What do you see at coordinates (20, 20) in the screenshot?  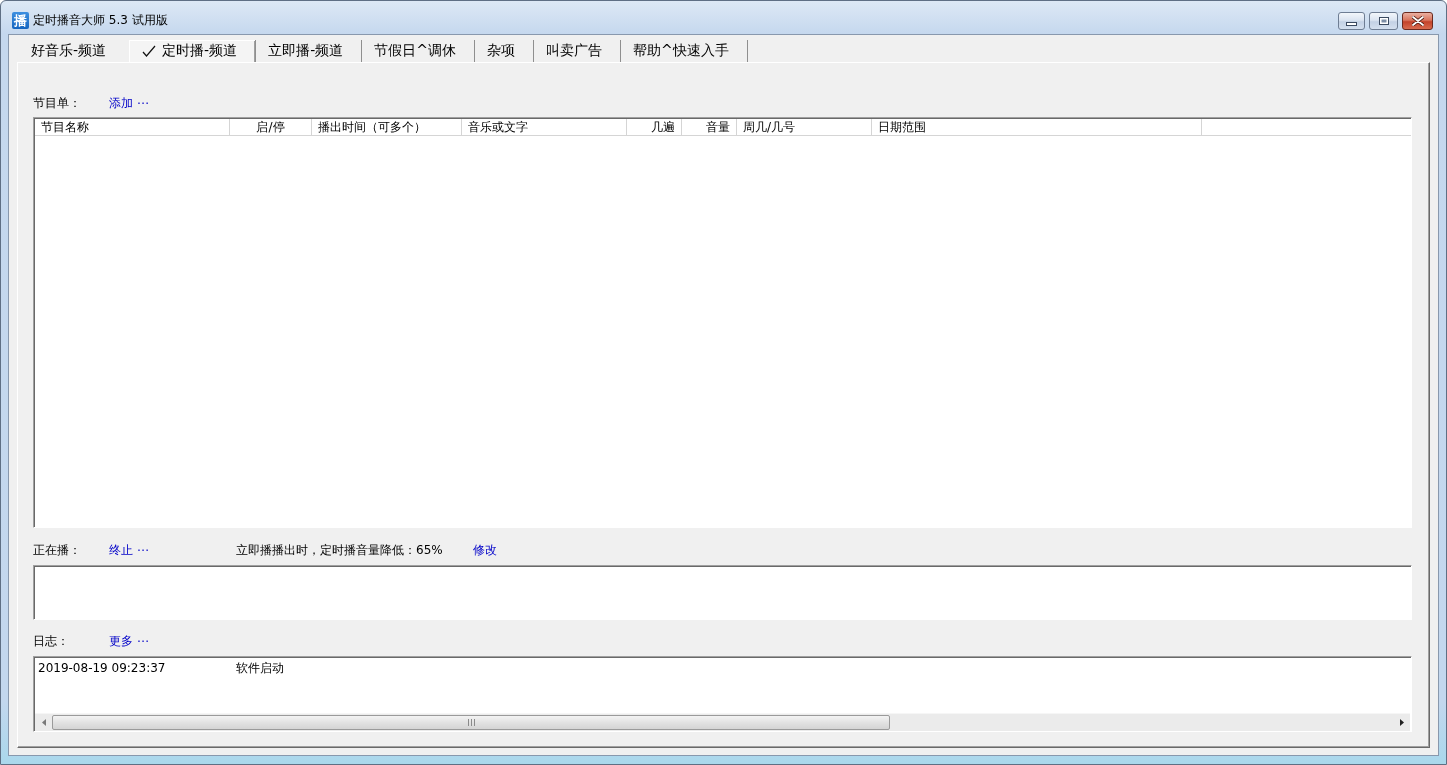 I see `app-logo: 播` at bounding box center [20, 20].